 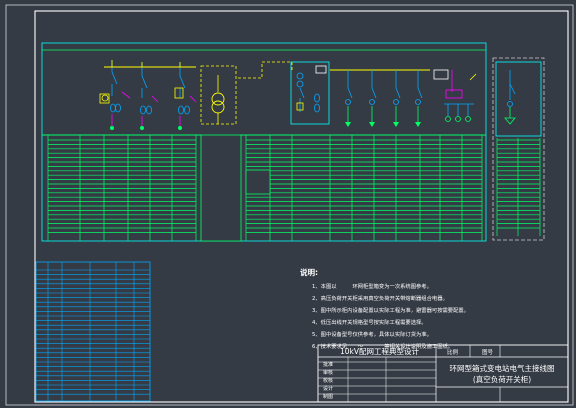 I want to click on drawing-title-line-2: (真空负荷开关柜), so click(x=502, y=379).